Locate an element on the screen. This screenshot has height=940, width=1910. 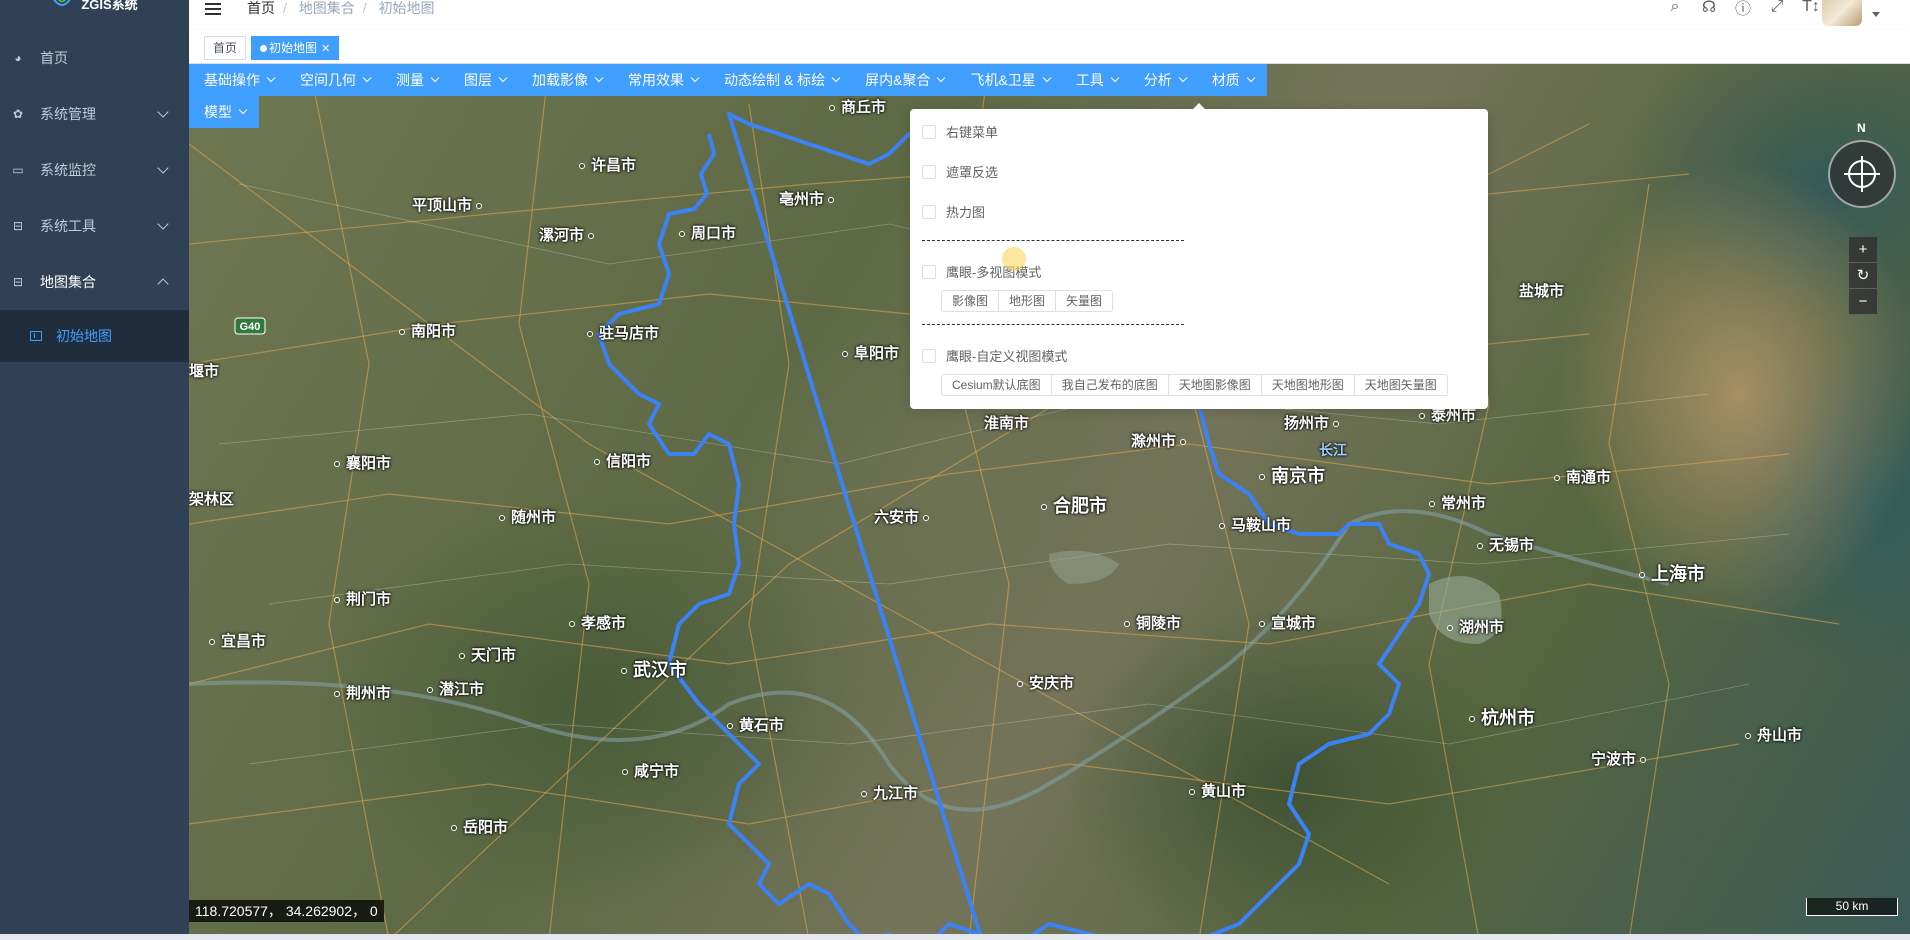
zoom-in-button: + is located at coordinates (1863, 250).